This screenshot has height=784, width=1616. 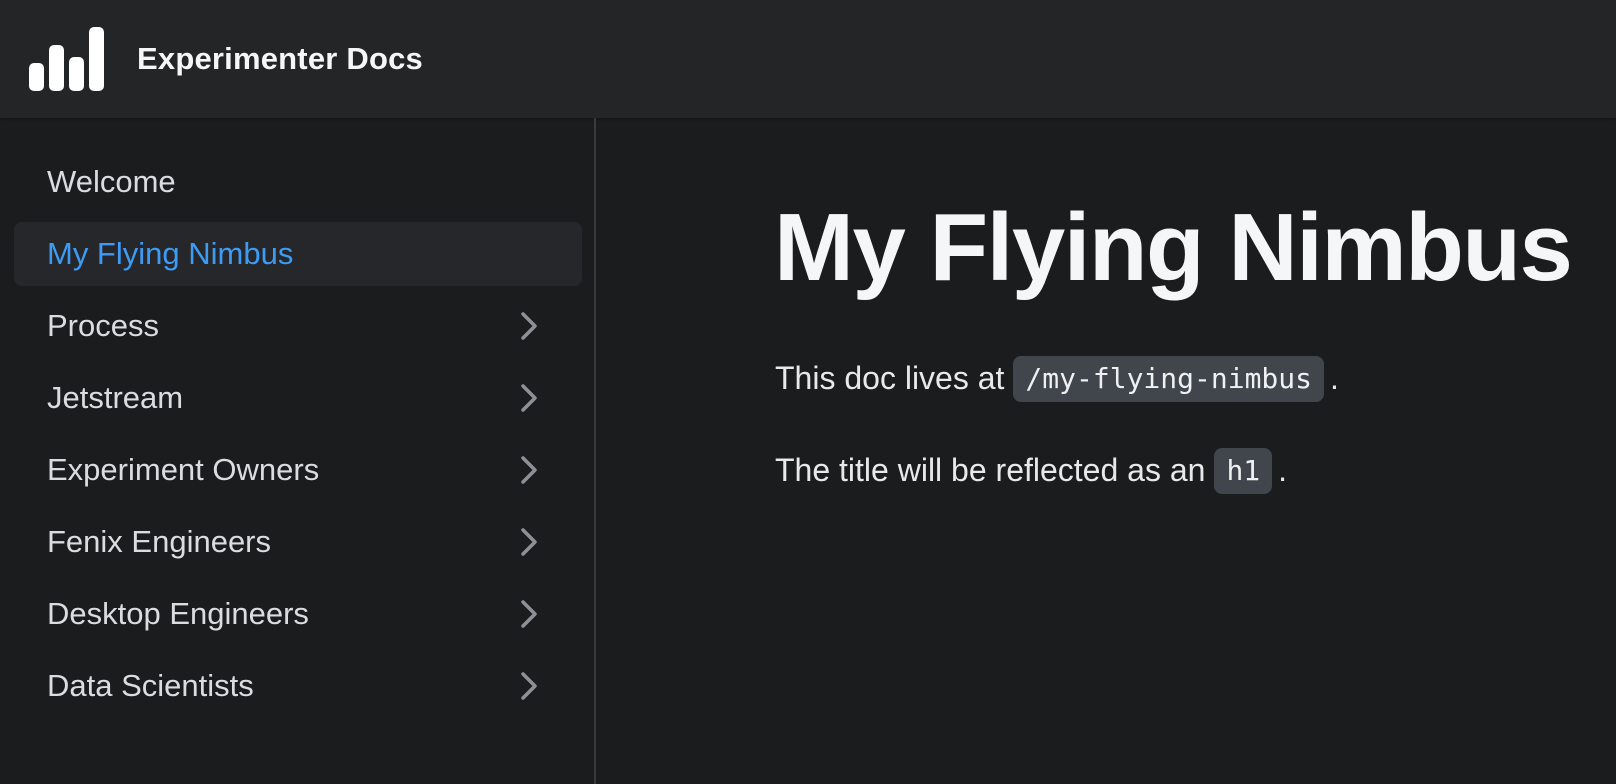 I want to click on sidebar-item-label: Welcome, so click(x=111, y=181).